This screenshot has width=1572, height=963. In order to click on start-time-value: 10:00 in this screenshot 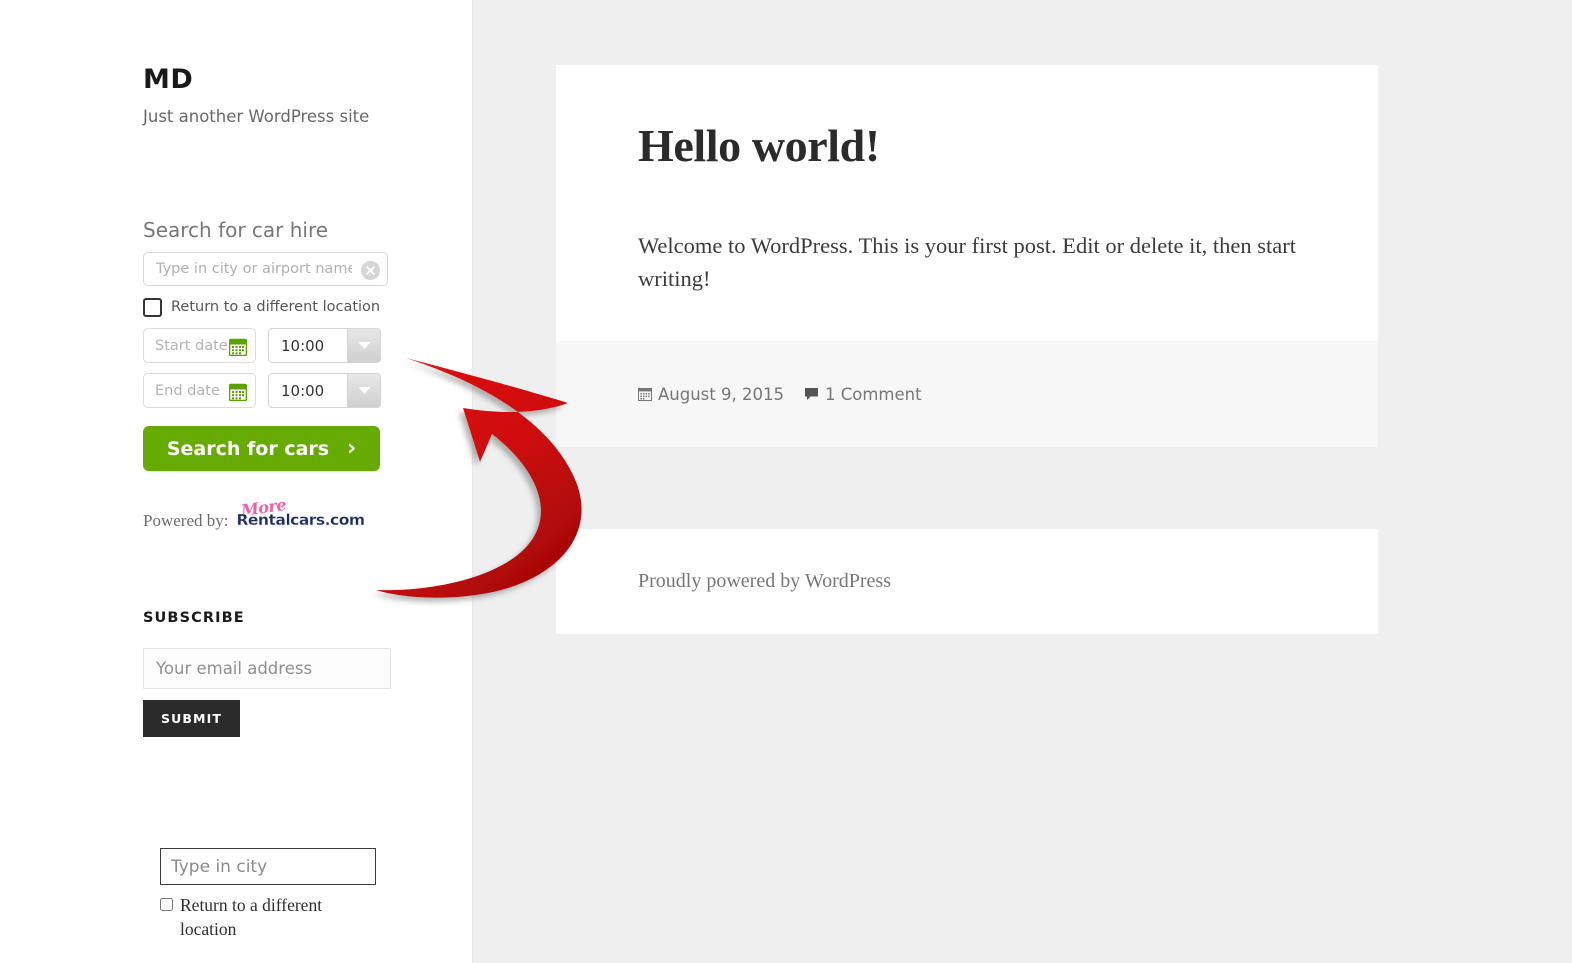, I will do `click(303, 345)`.